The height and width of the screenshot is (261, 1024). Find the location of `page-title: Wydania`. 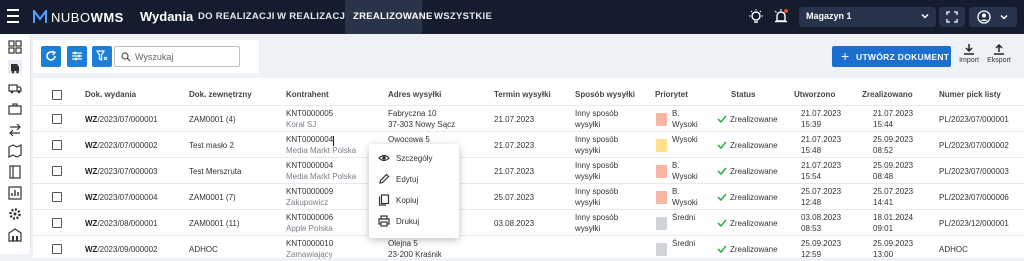

page-title: Wydania is located at coordinates (167, 16).